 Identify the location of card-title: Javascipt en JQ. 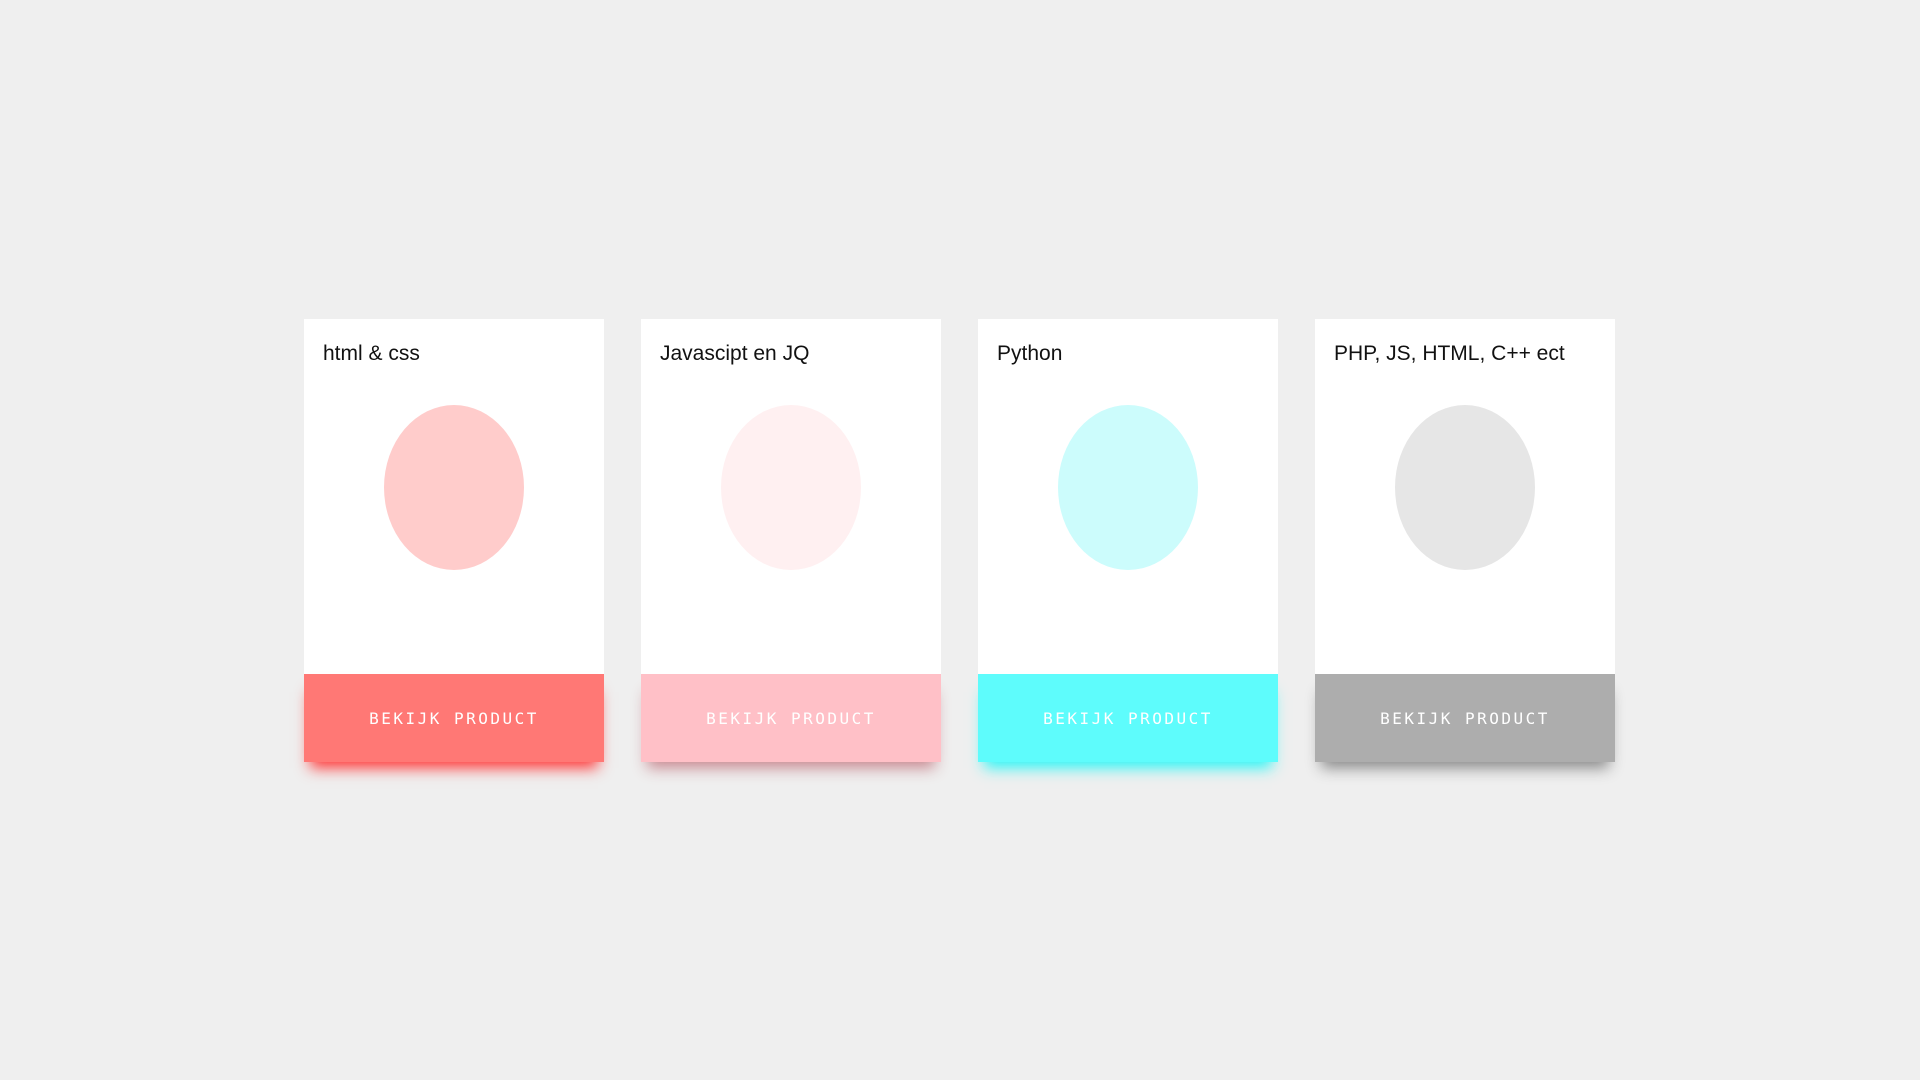
(735, 353).